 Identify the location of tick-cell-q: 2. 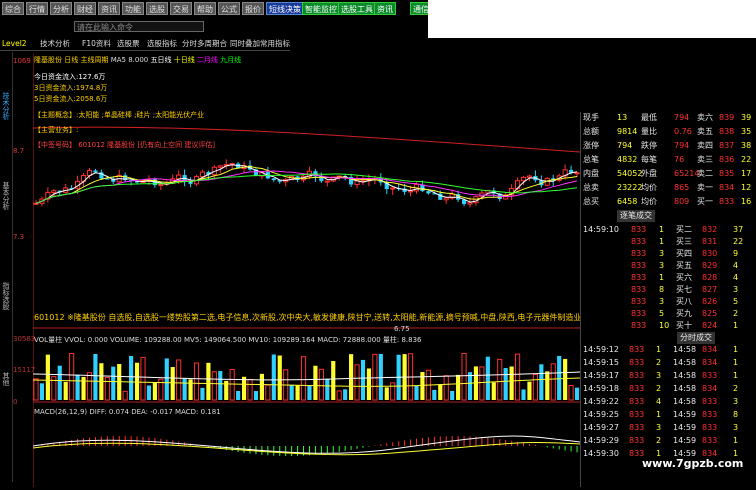
(659, 362).